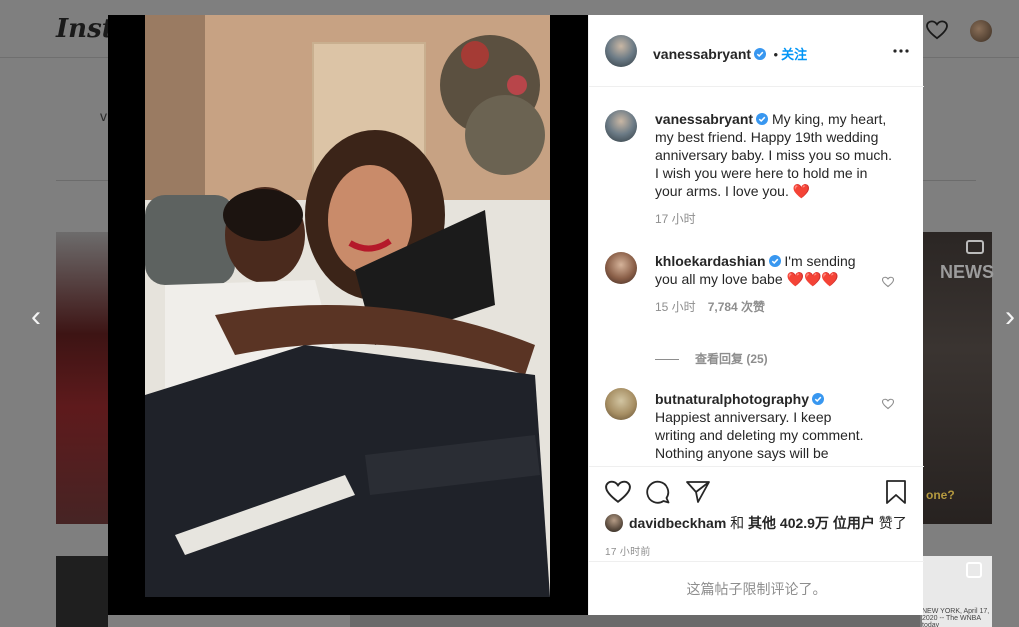 The height and width of the screenshot is (627, 1019). I want to click on likes-connector: 和, so click(737, 523).